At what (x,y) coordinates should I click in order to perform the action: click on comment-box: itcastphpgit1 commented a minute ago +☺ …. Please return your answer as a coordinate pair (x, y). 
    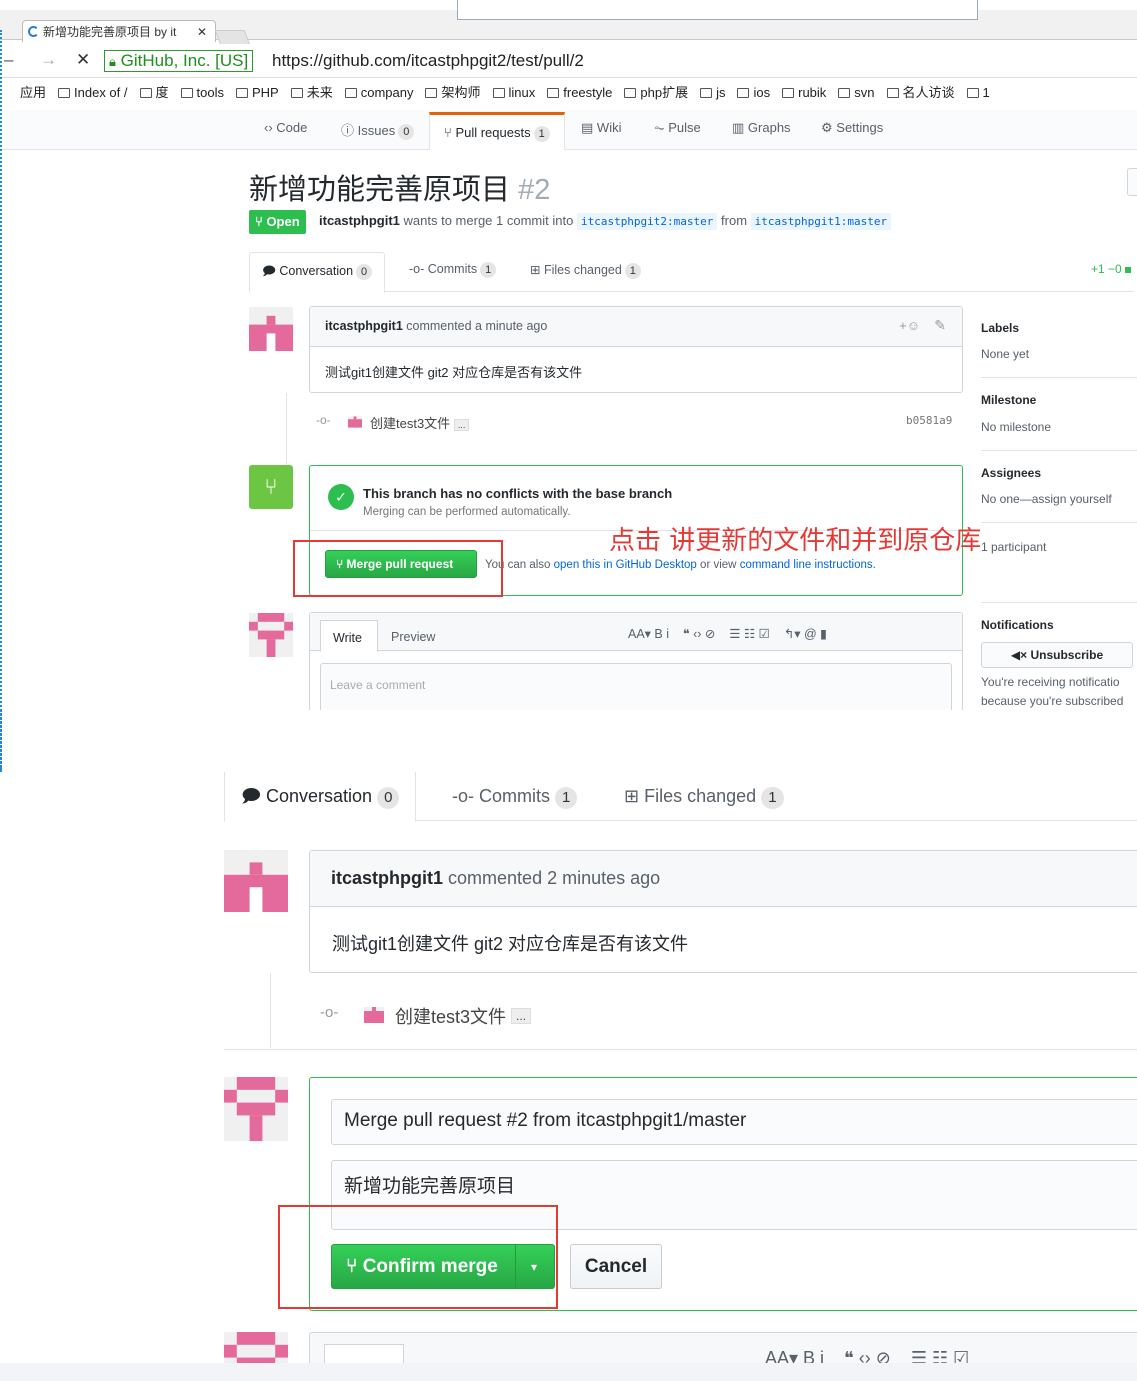
    Looking at the image, I should click on (636, 349).